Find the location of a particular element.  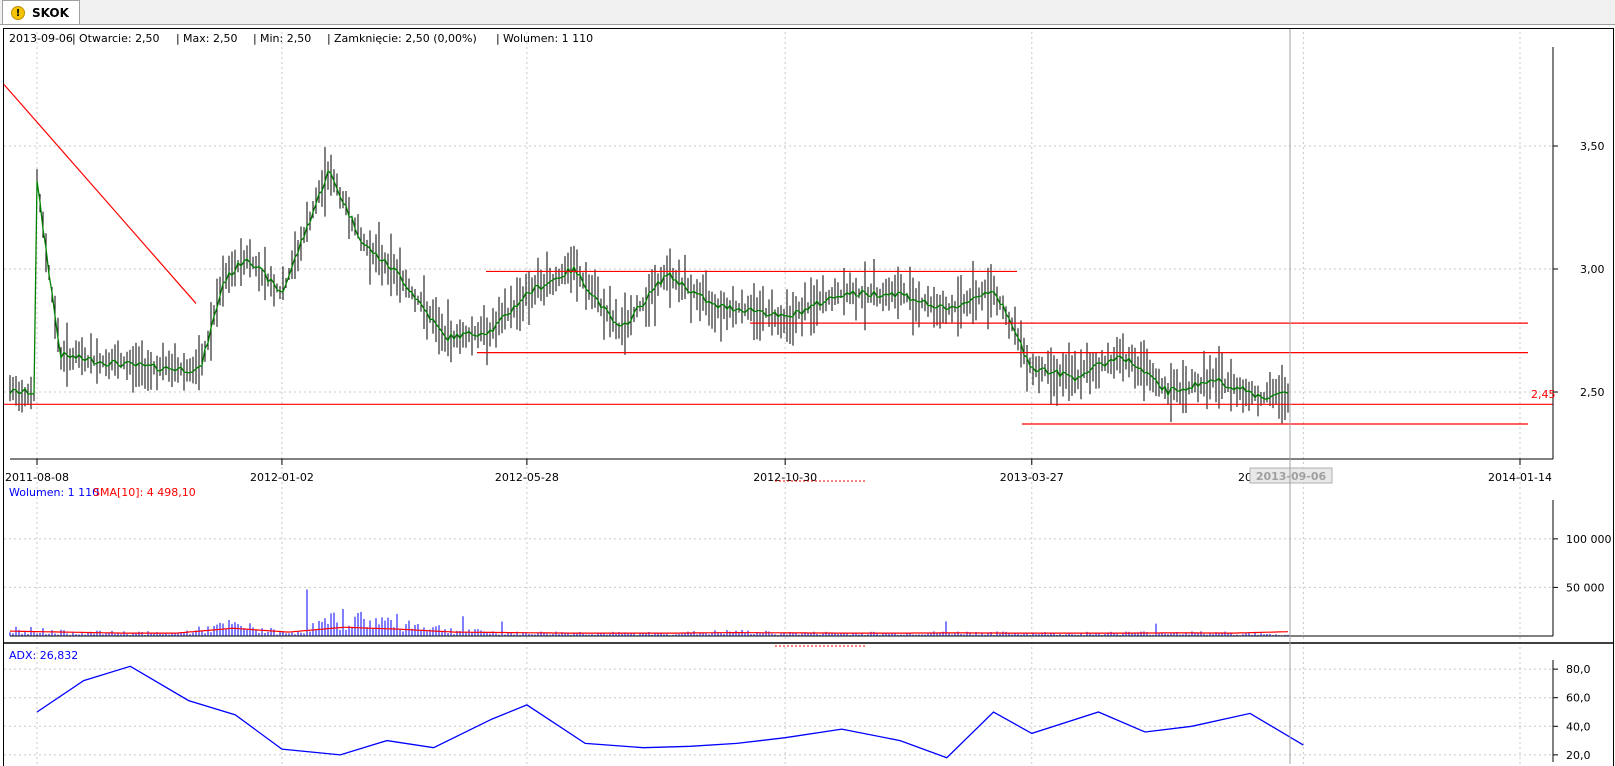

x-tick-label: 2014-01-14 is located at coordinates (1520, 477).